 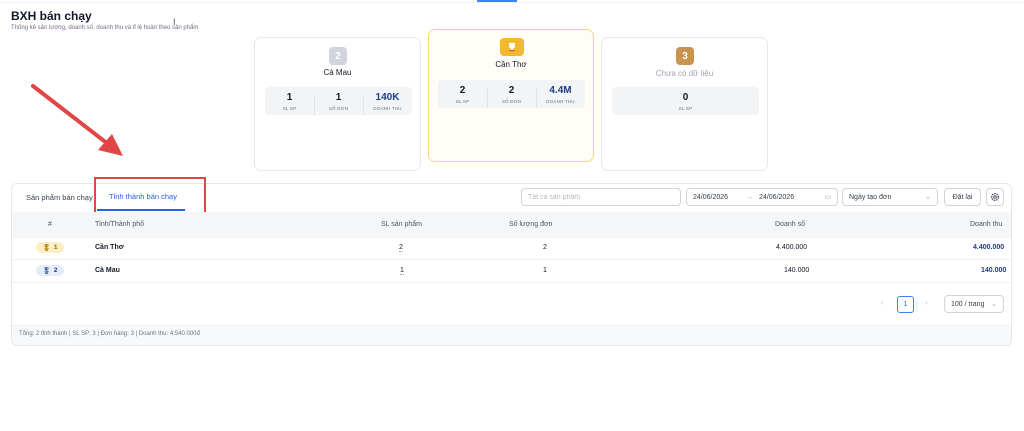 I want to click on page-size-select: 100 / trang ⌄, so click(x=974, y=304).